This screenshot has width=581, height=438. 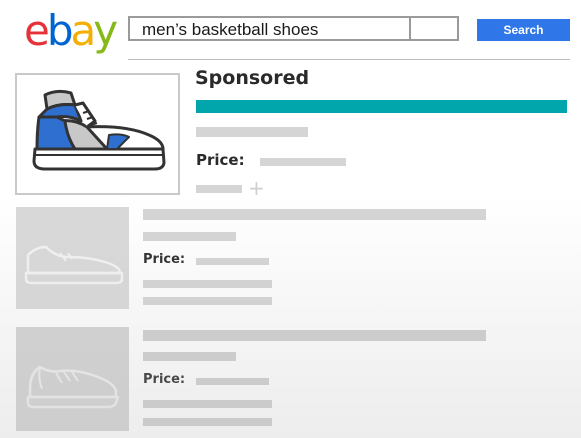 What do you see at coordinates (105, 30) in the screenshot?
I see `logo-letter-y: y` at bounding box center [105, 30].